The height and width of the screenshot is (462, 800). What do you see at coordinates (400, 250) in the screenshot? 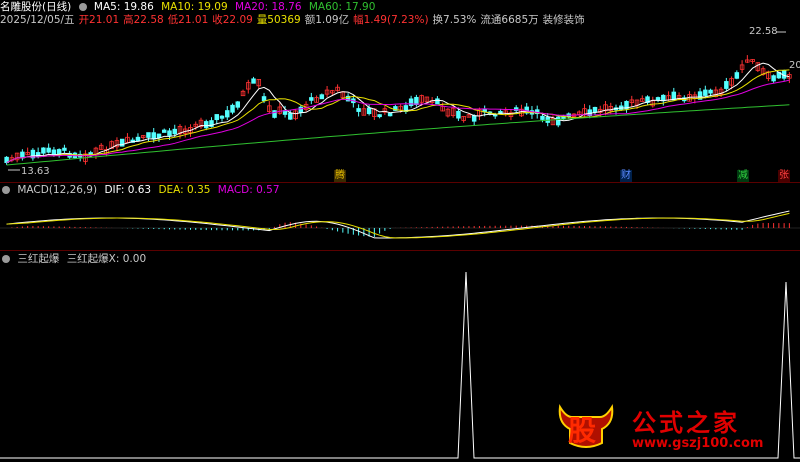
I see `macd-panel-bottom-divider` at bounding box center [400, 250].